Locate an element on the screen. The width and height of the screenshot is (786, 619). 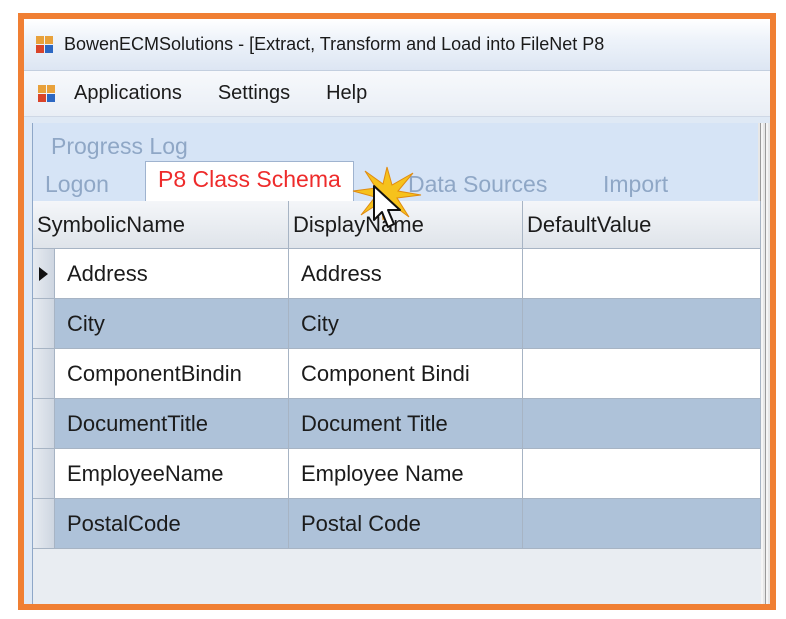
cell-symbolicname: PostalCode is located at coordinates (172, 524).